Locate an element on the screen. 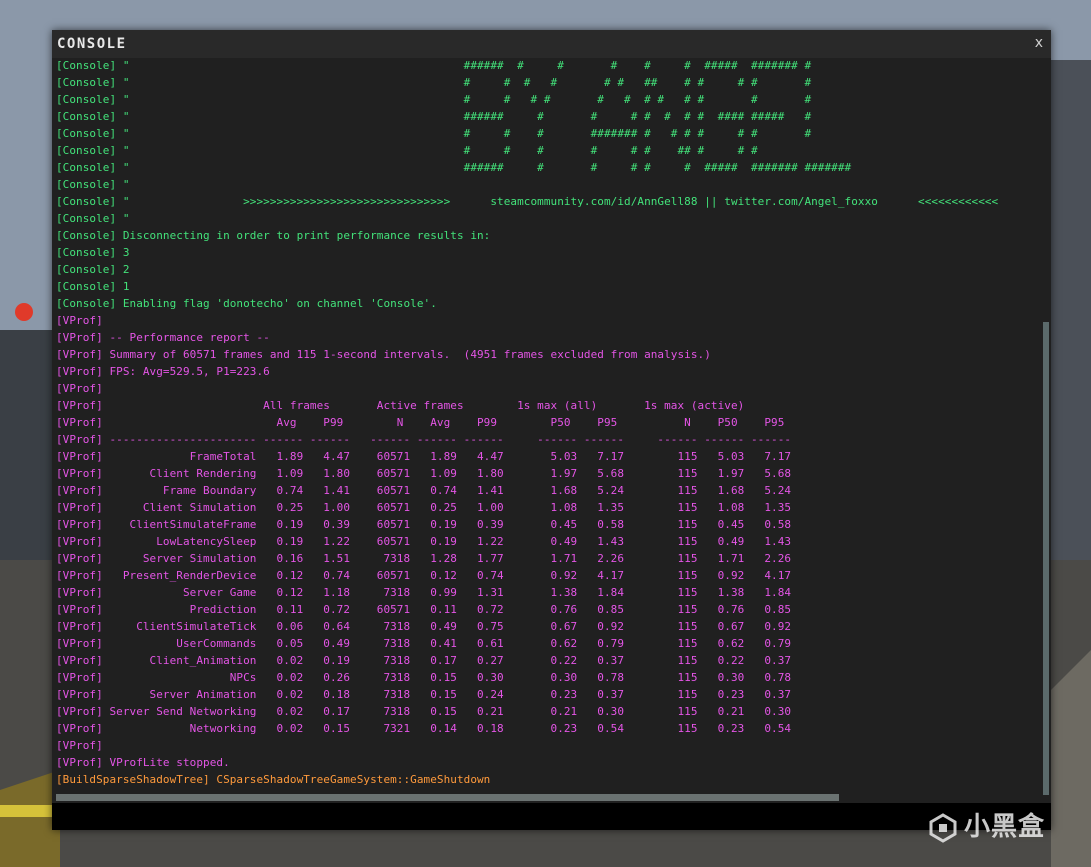  log-line-vprof: [VProf] -- Performance report -- is located at coordinates (163, 337).